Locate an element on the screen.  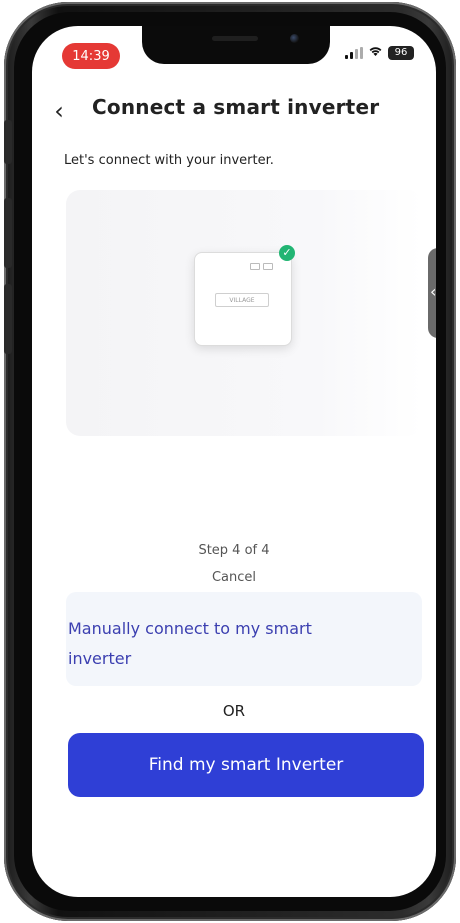
mute-switch is located at coordinates (8, 142).